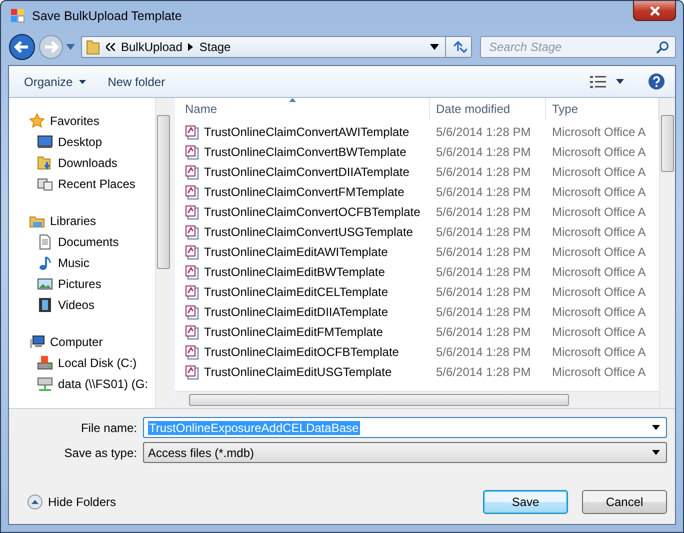 The height and width of the screenshot is (533, 684). What do you see at coordinates (45, 262) in the screenshot?
I see `music-icon` at bounding box center [45, 262].